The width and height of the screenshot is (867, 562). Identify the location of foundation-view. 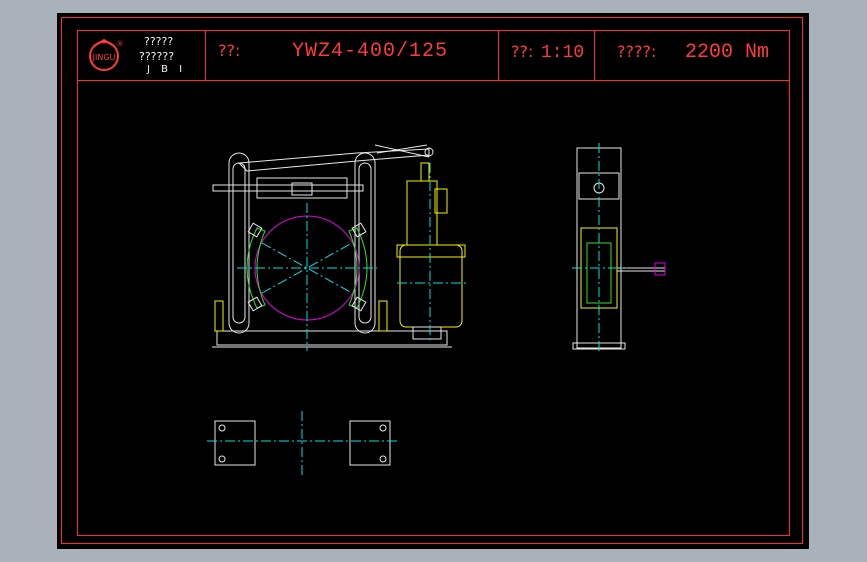
(302, 443).